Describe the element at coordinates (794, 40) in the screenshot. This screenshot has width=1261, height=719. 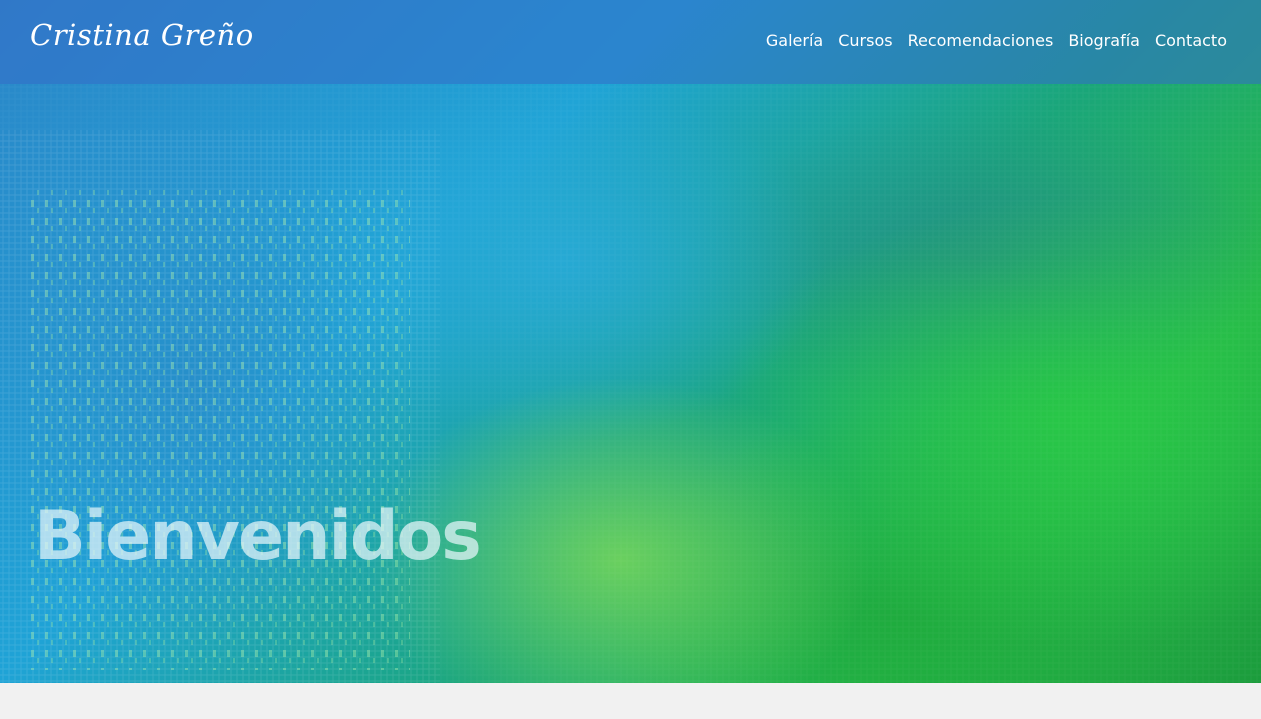
I see `nav-link-galeria: Galería` at that location.